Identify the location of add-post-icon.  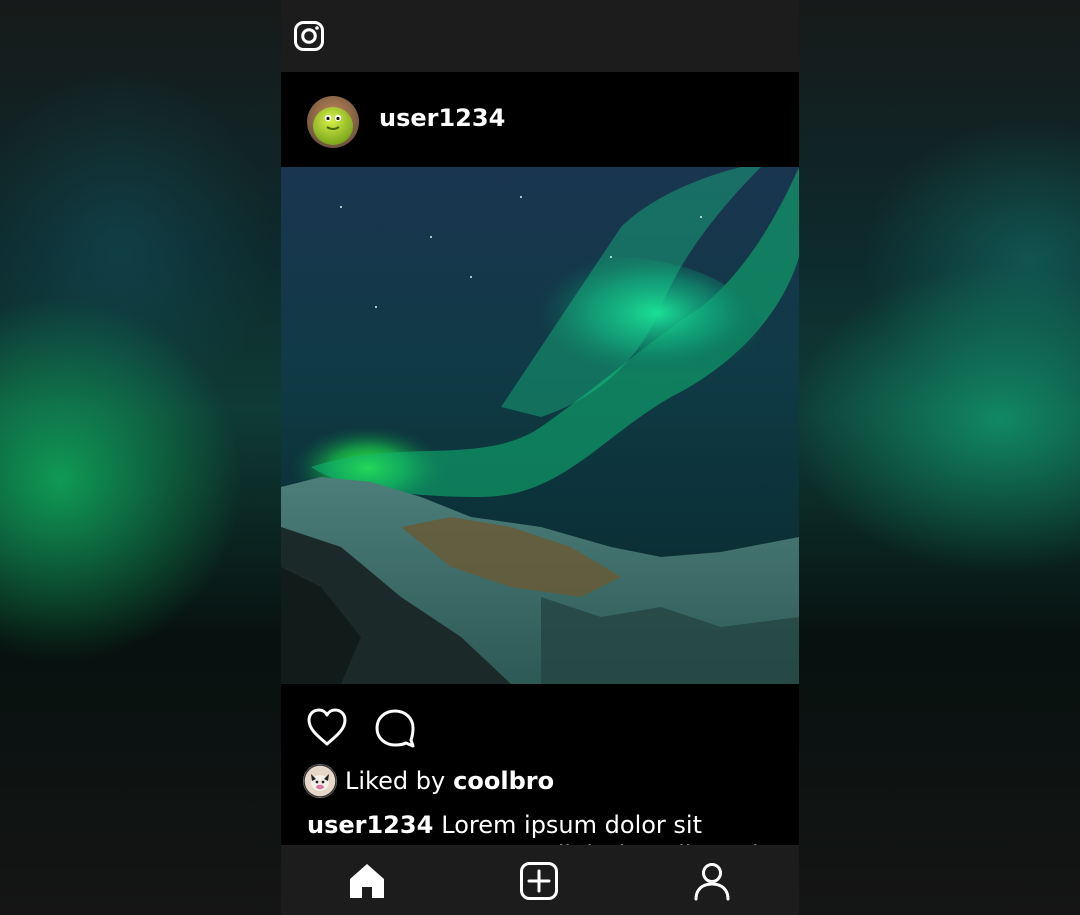
(539, 881).